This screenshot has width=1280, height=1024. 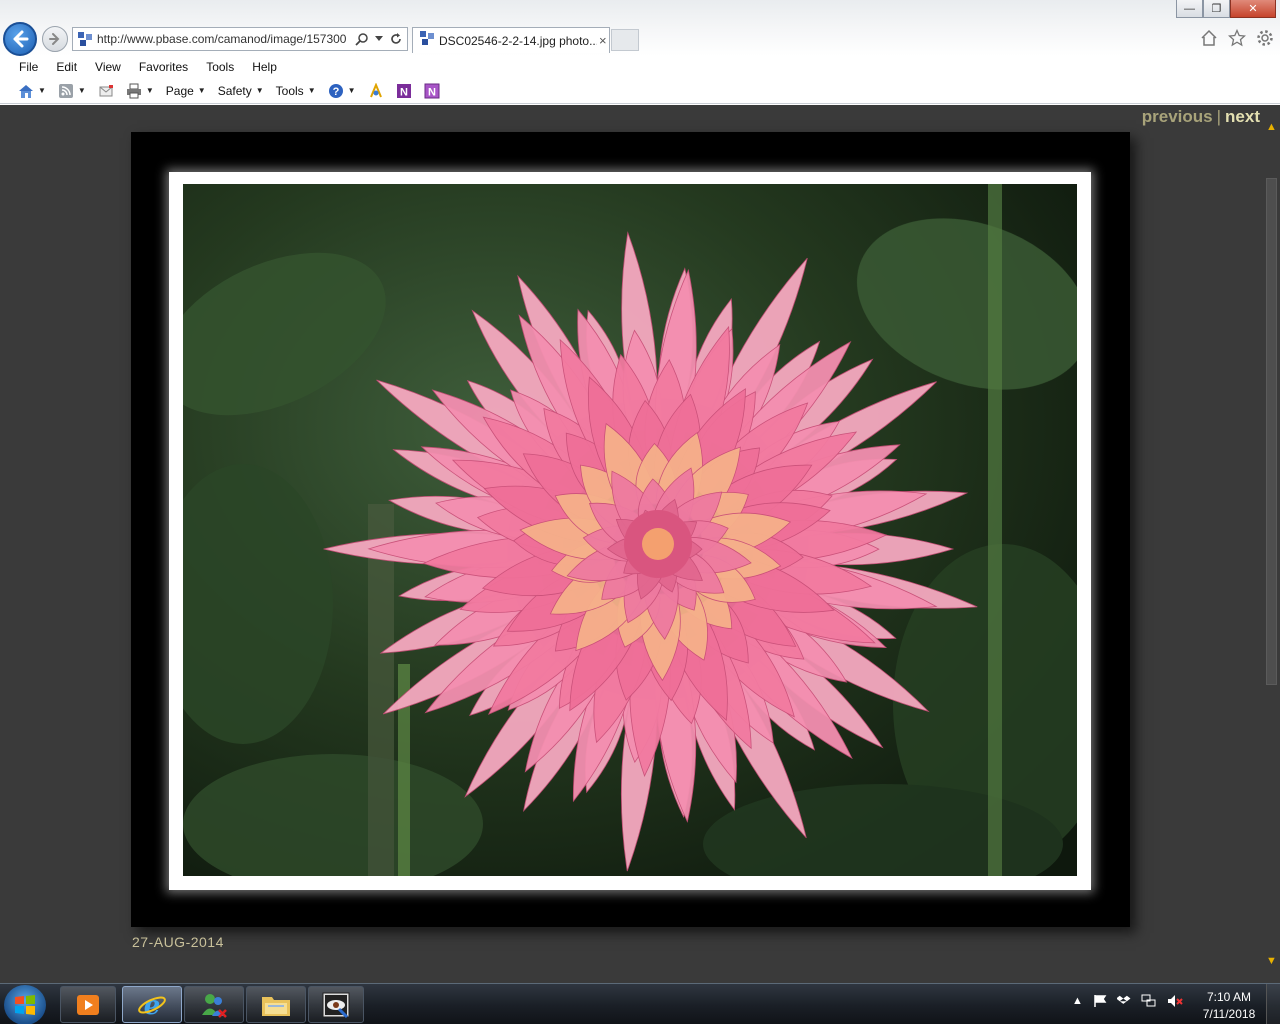 I want to click on media-player-icon, so click(x=88, y=1004).